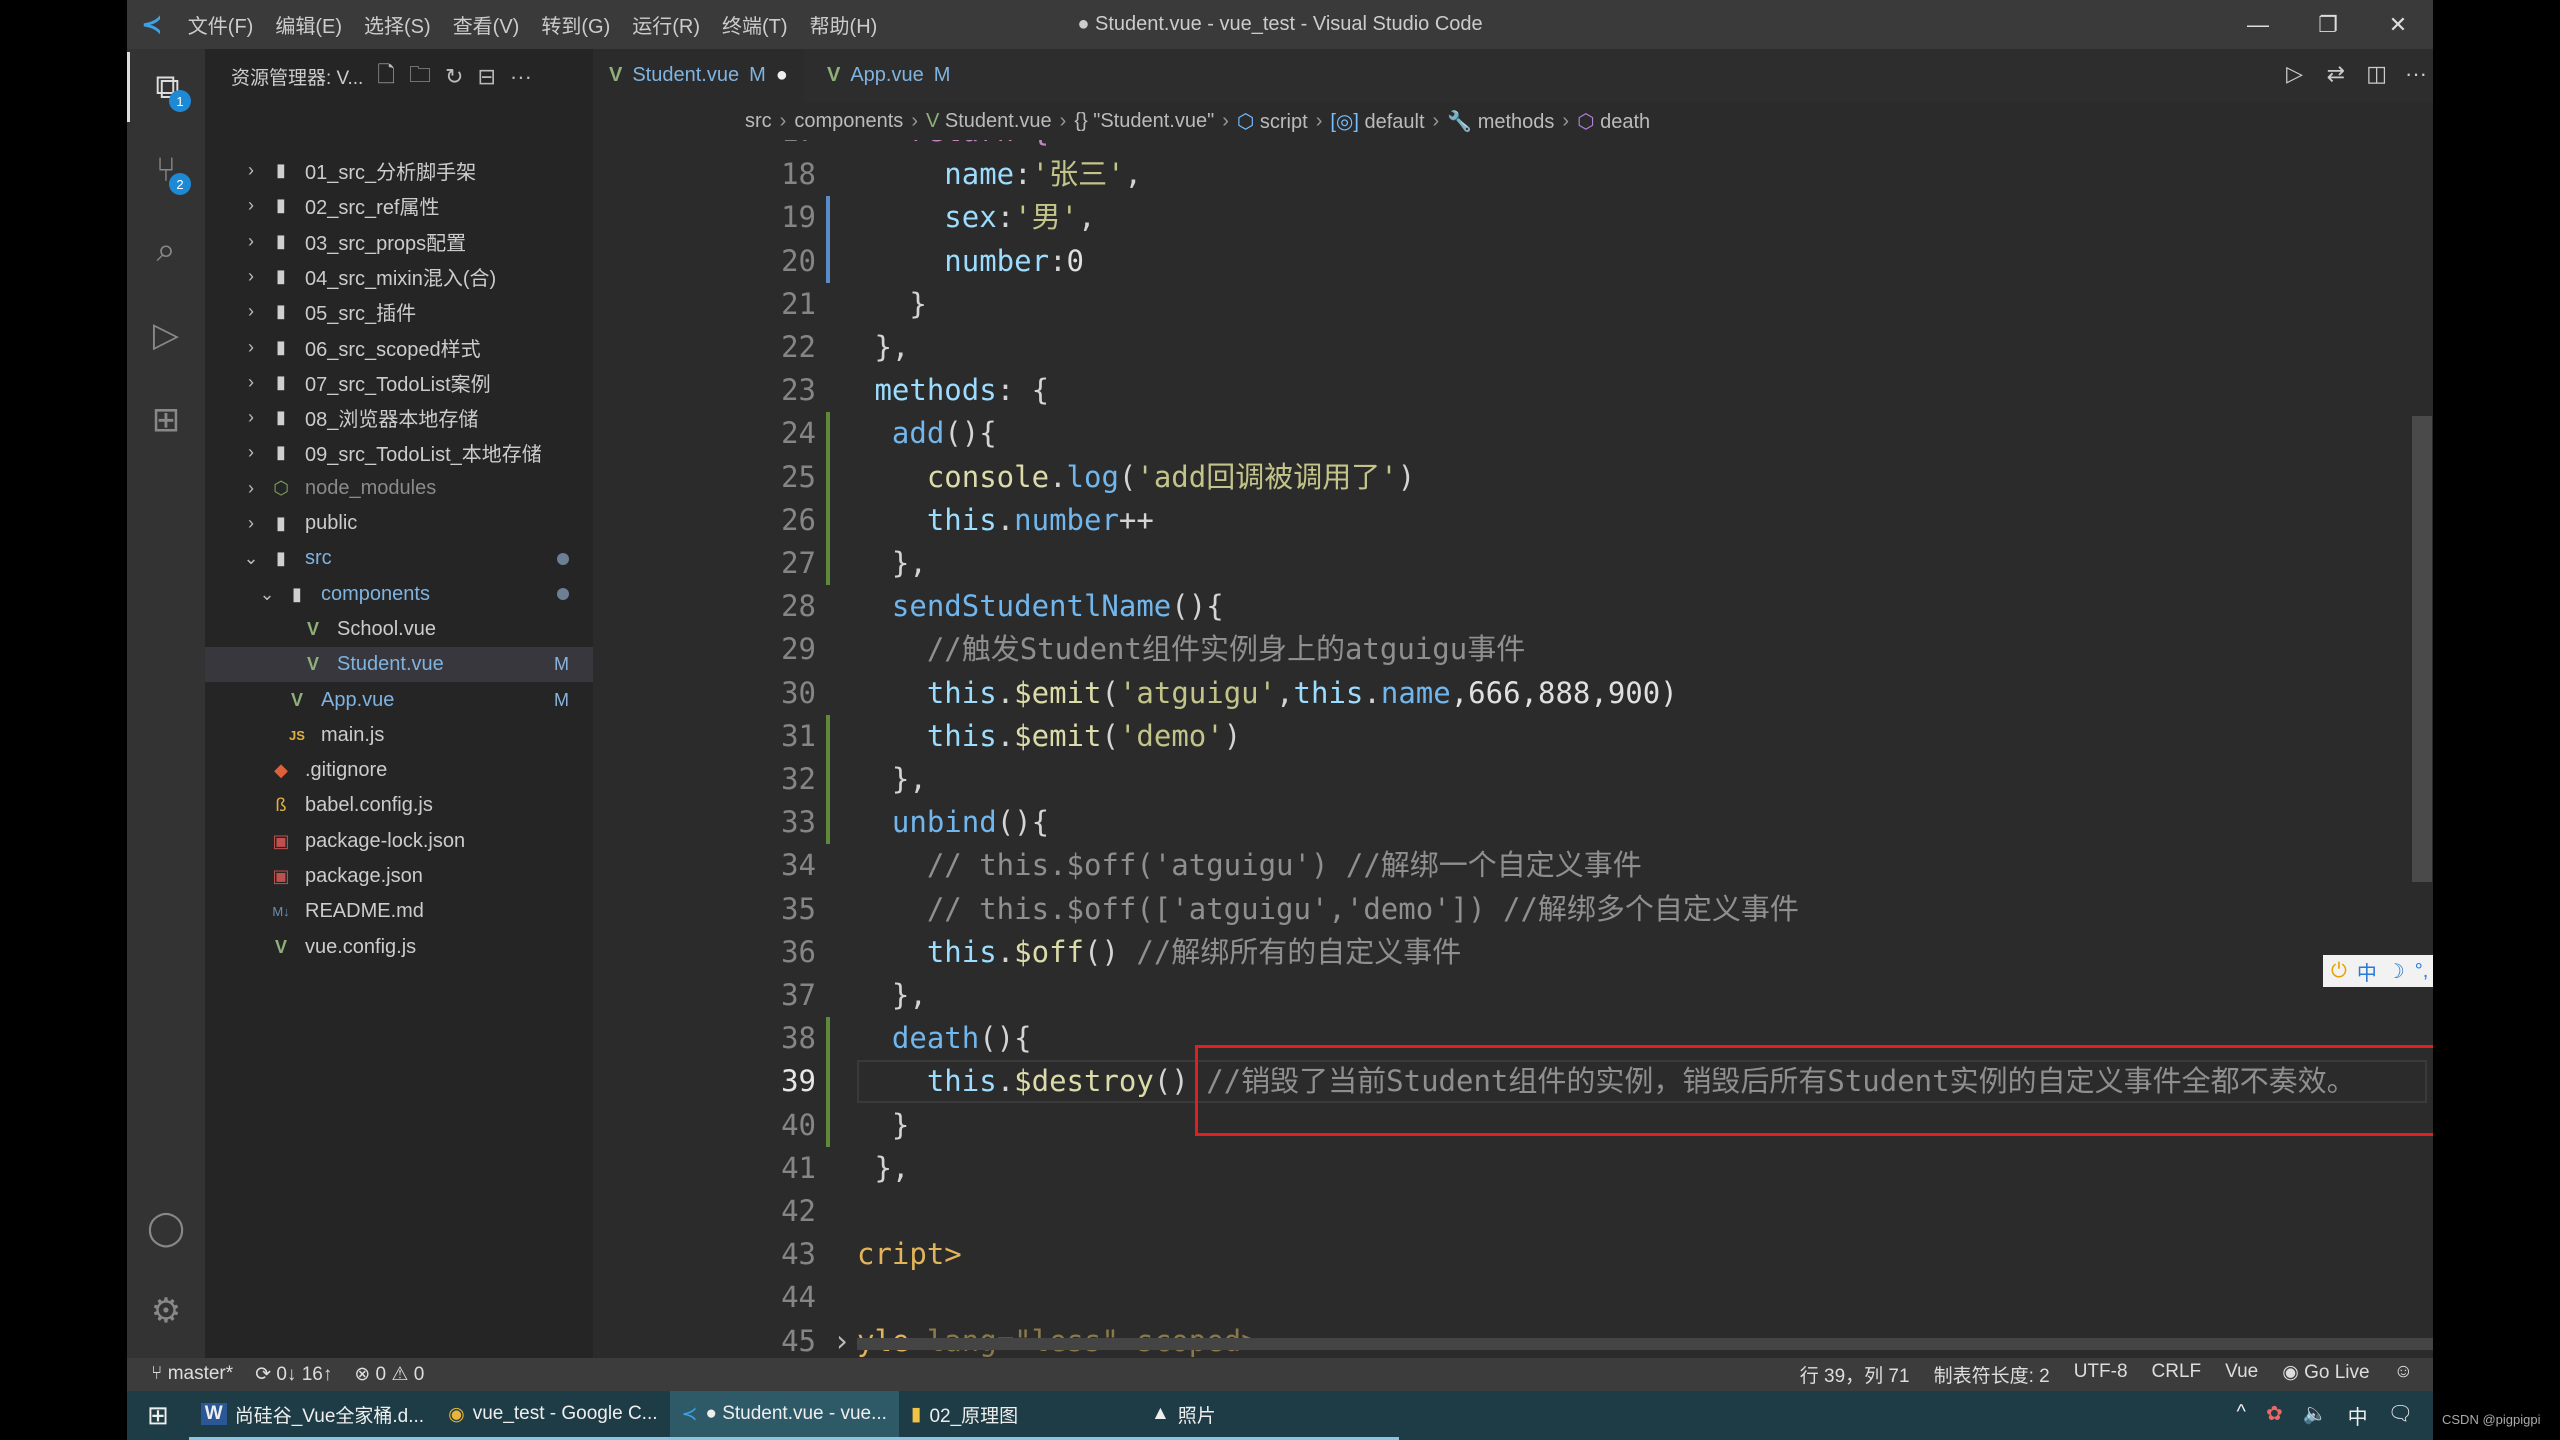 Image resolution: width=2560 pixels, height=1440 pixels. Describe the element at coordinates (844, 24) in the screenshot. I see `menu-item: 帮助(H)` at that location.